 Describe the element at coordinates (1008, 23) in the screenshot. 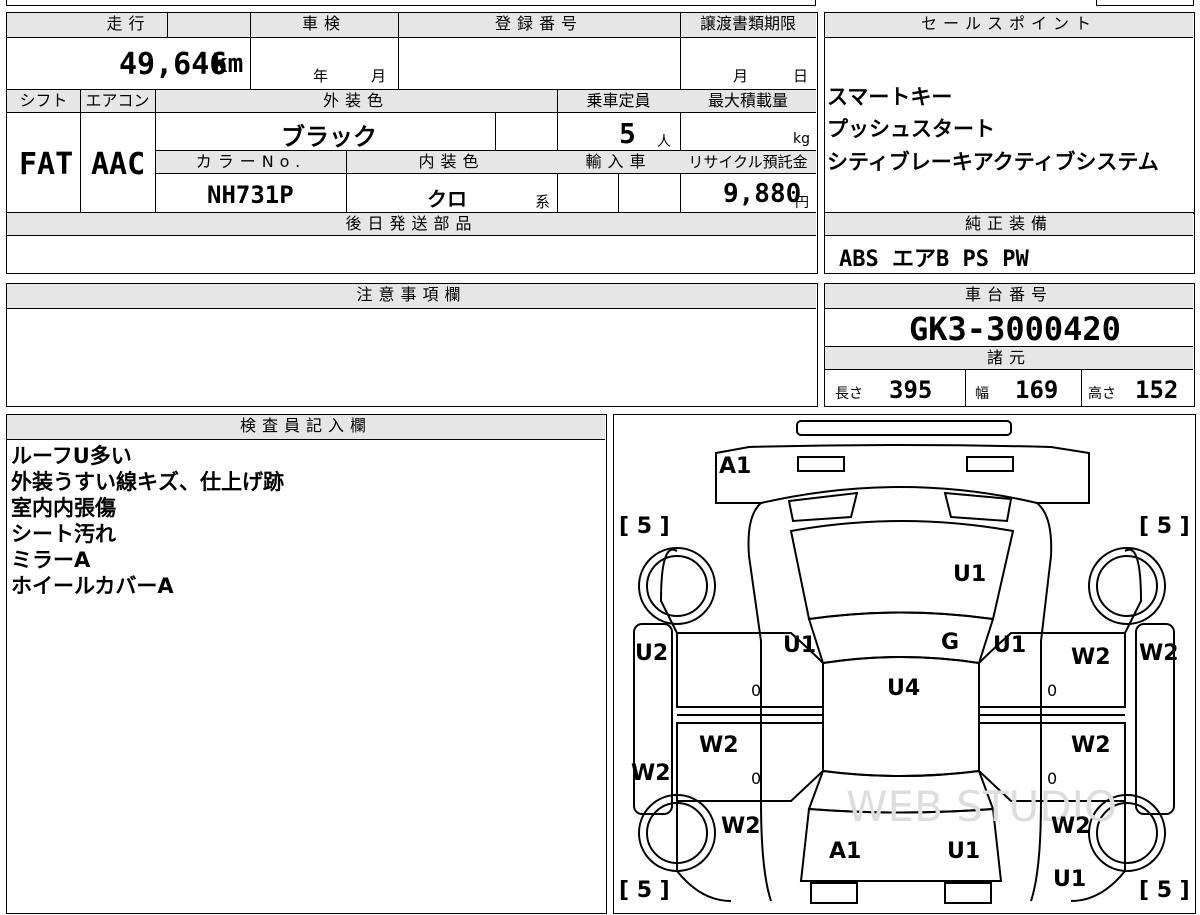

I see `sales-points-label: セールスポイント` at that location.